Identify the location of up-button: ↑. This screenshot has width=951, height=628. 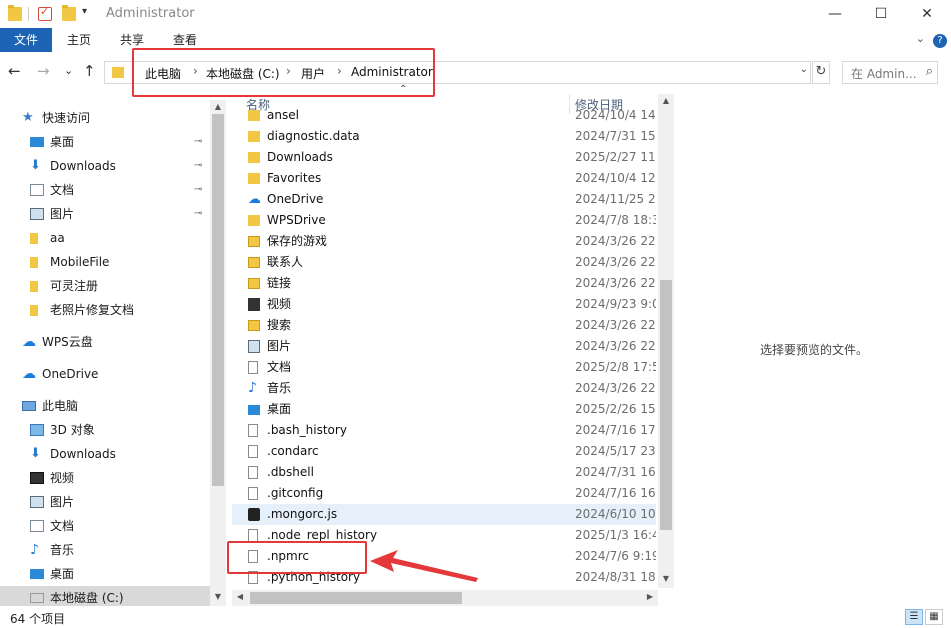
(89, 71).